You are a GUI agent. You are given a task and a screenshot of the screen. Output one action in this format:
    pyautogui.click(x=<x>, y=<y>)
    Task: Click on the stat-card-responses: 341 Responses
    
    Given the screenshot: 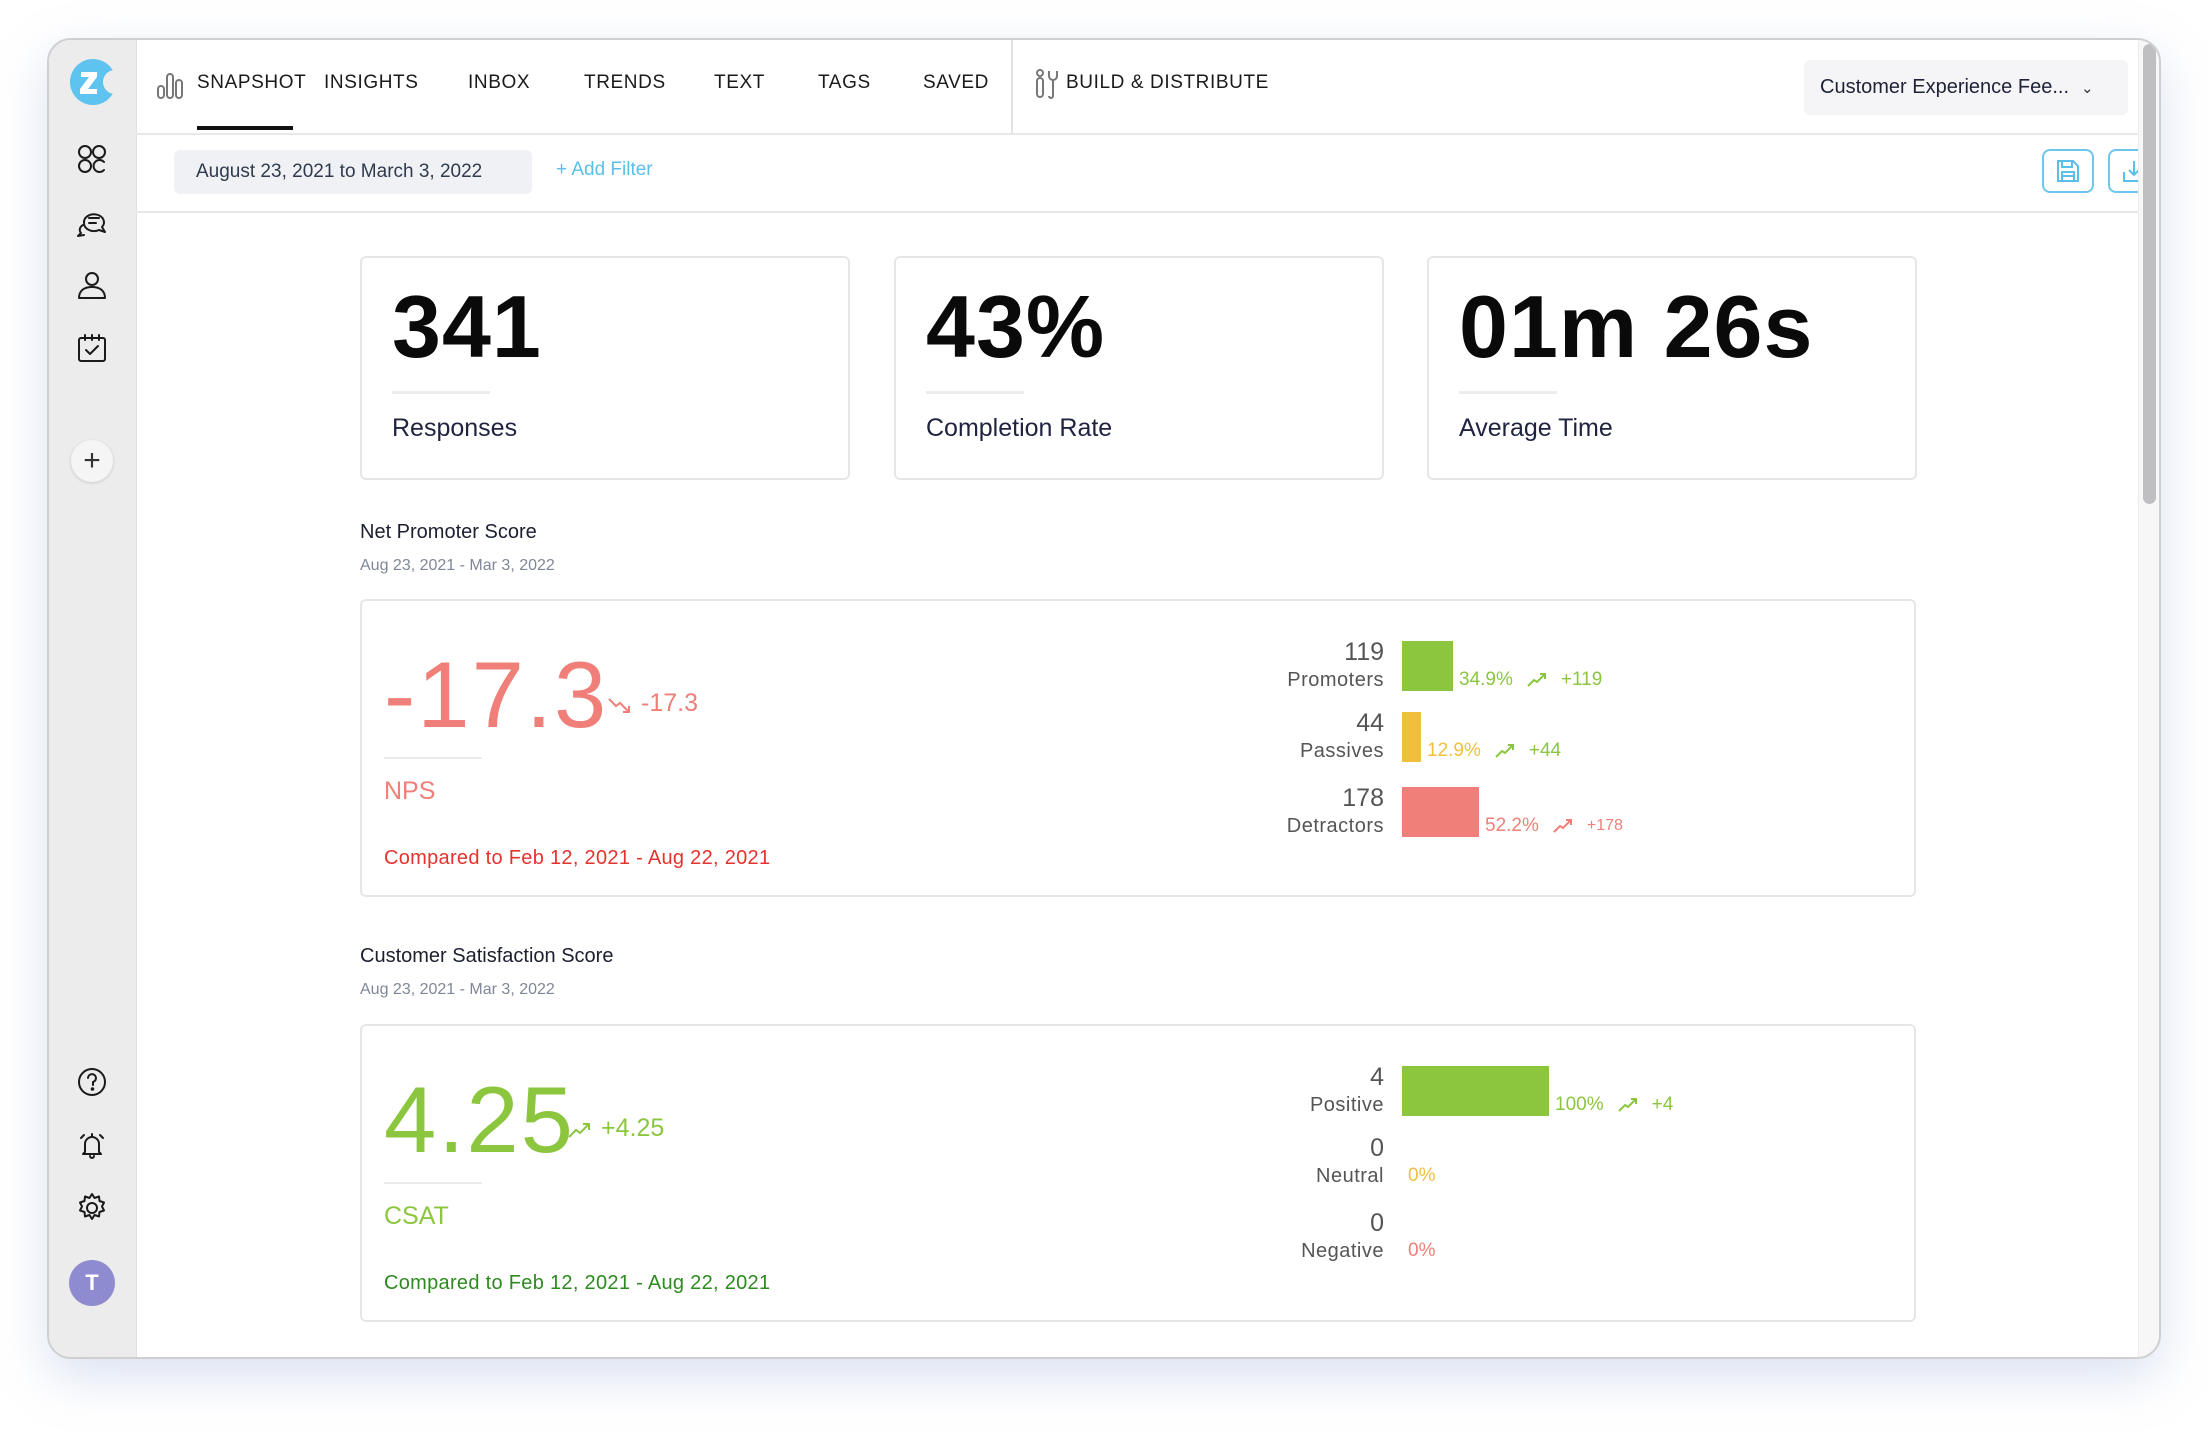 What is the action you would take?
    pyautogui.click(x=605, y=368)
    